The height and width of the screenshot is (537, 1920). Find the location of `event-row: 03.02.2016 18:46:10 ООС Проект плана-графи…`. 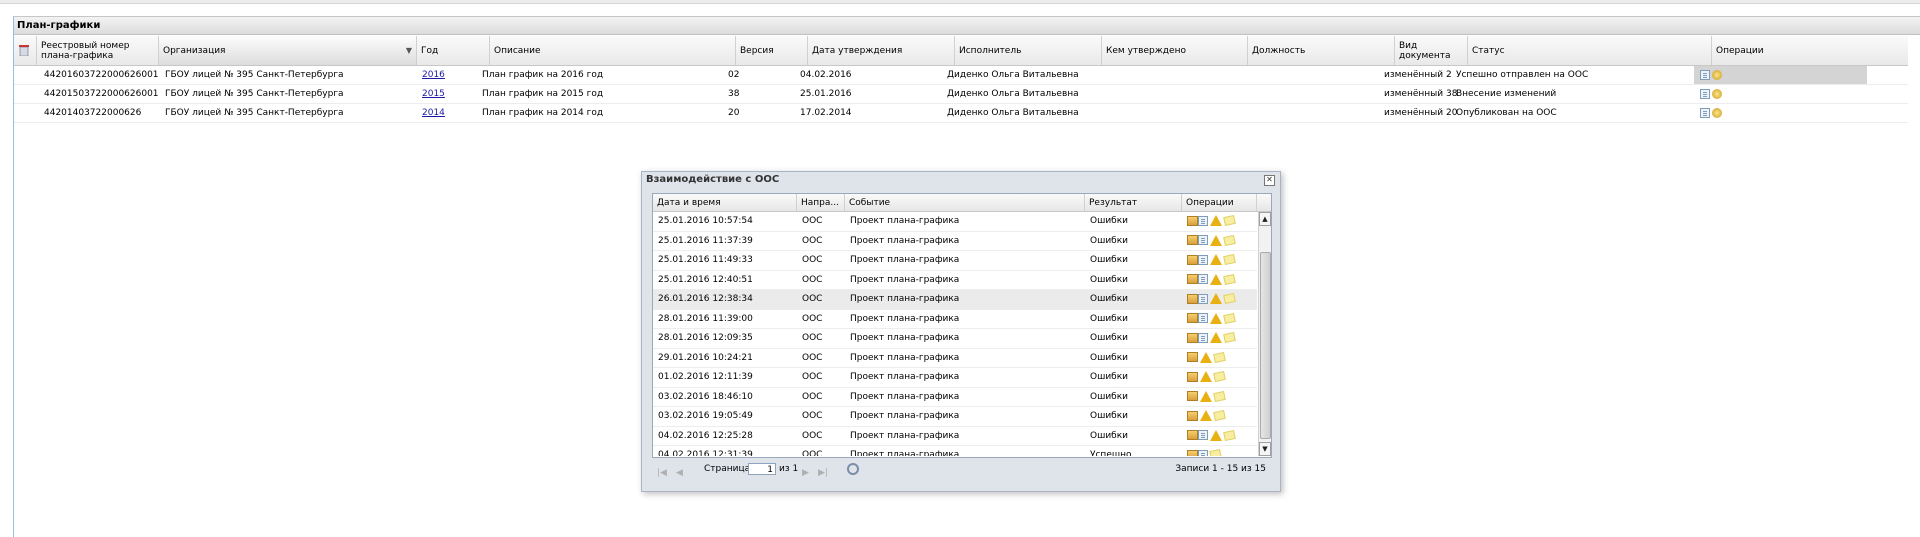

event-row: 03.02.2016 18:46:10 ООС Проект плана-графи… is located at coordinates (955, 397).